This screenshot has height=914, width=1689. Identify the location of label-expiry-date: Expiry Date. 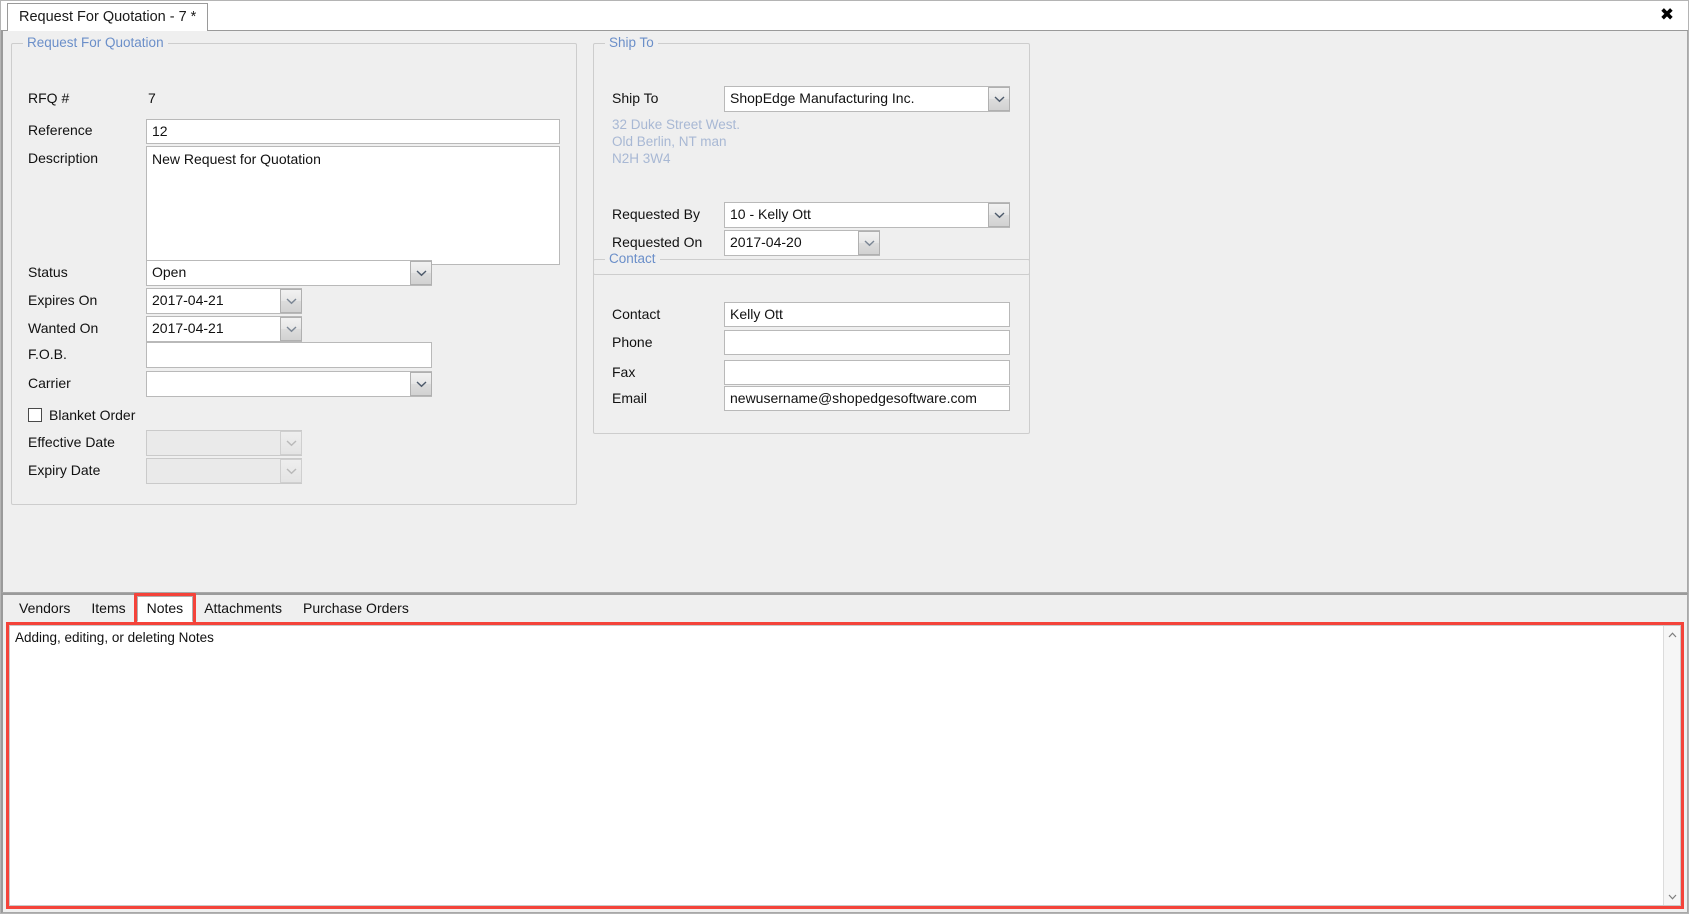
(64, 470).